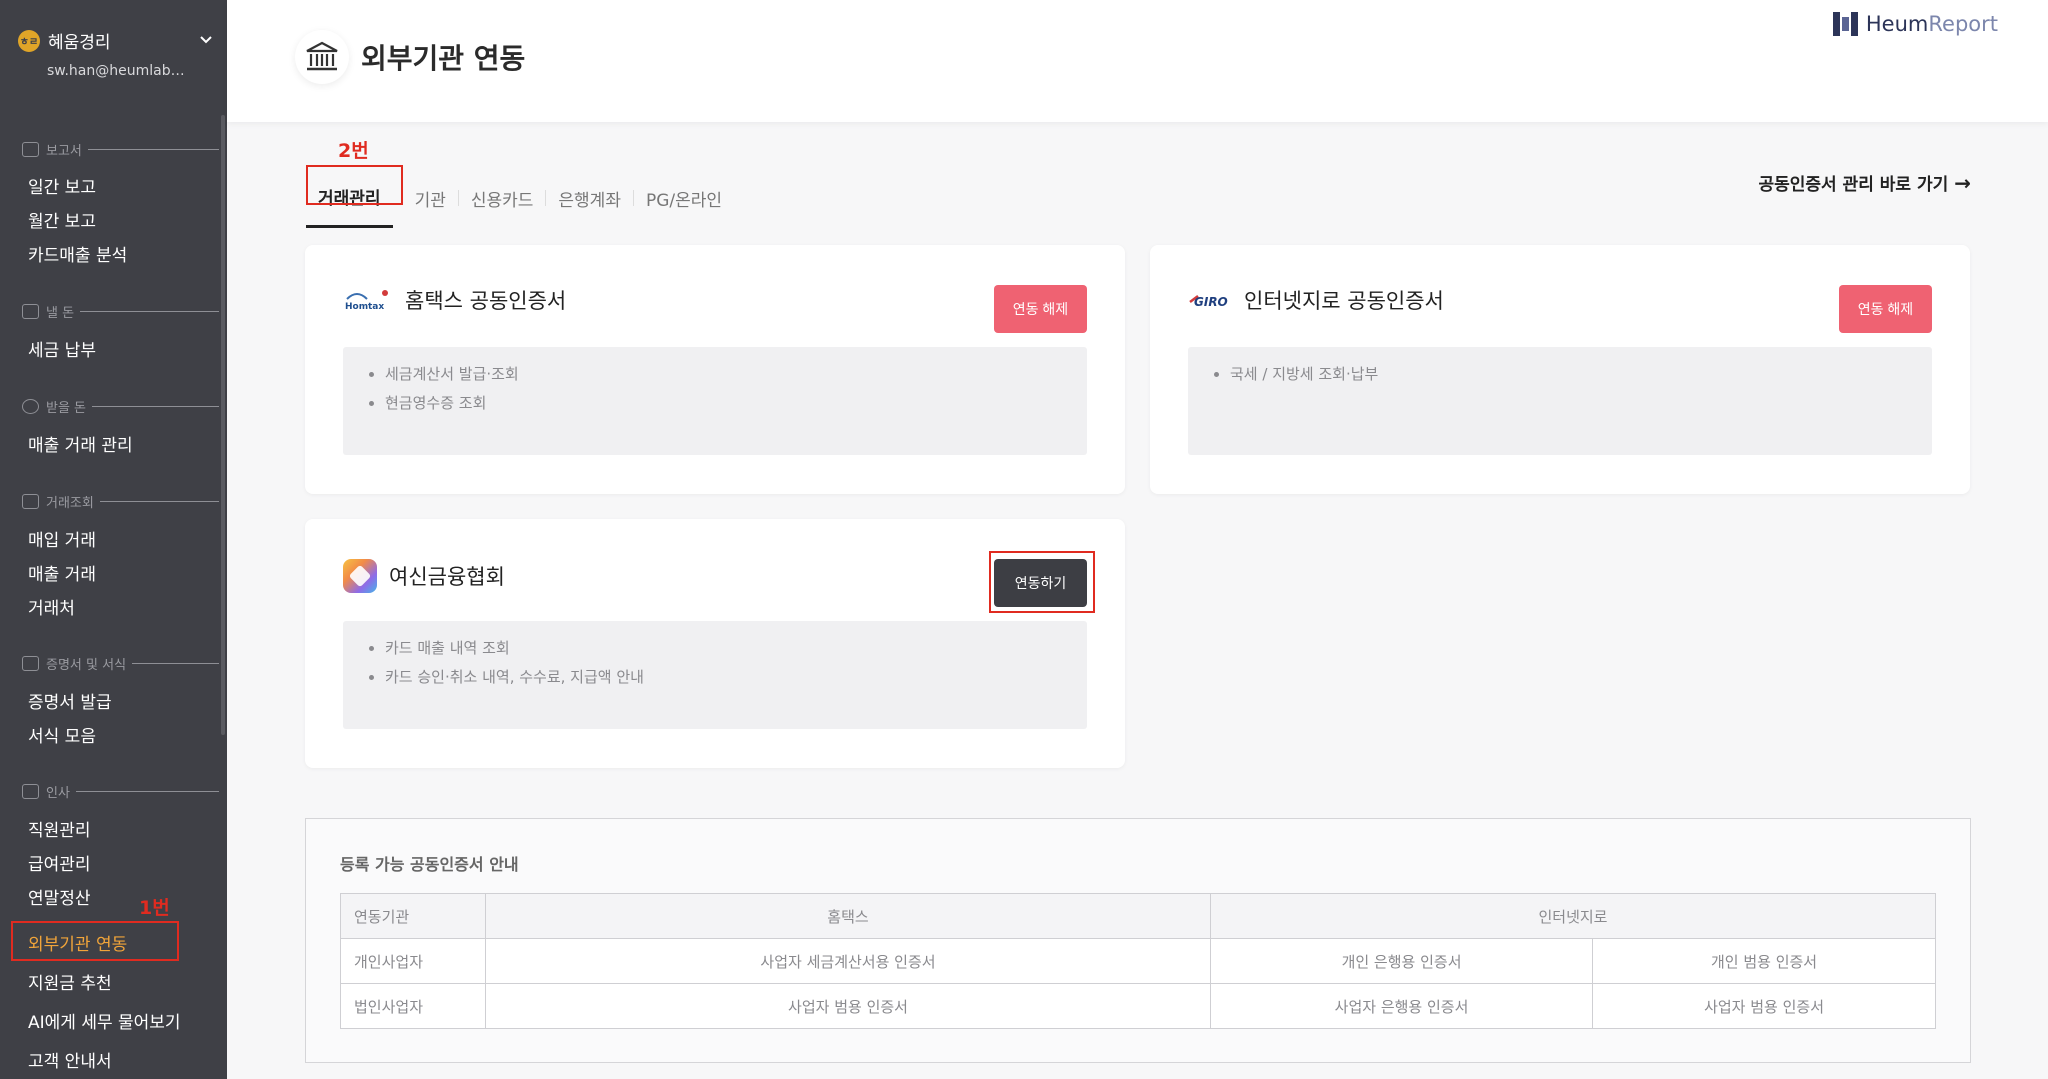 The image size is (2048, 1079). I want to click on sidebar-item-vendors: 거래처, so click(51, 606).